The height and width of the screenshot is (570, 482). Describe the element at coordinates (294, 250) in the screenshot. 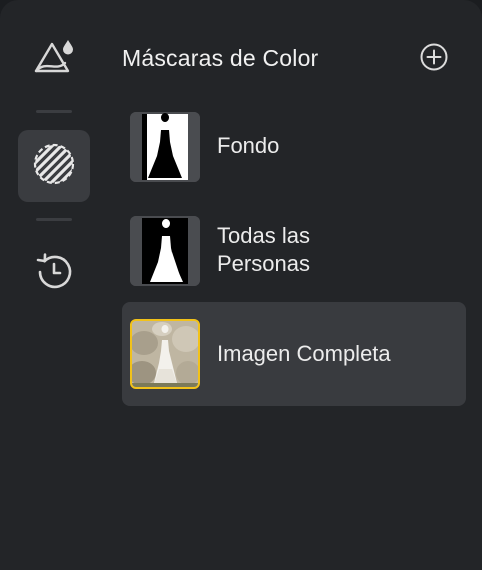

I see `mask-item-todas-las-personas: Todas las Personas` at that location.